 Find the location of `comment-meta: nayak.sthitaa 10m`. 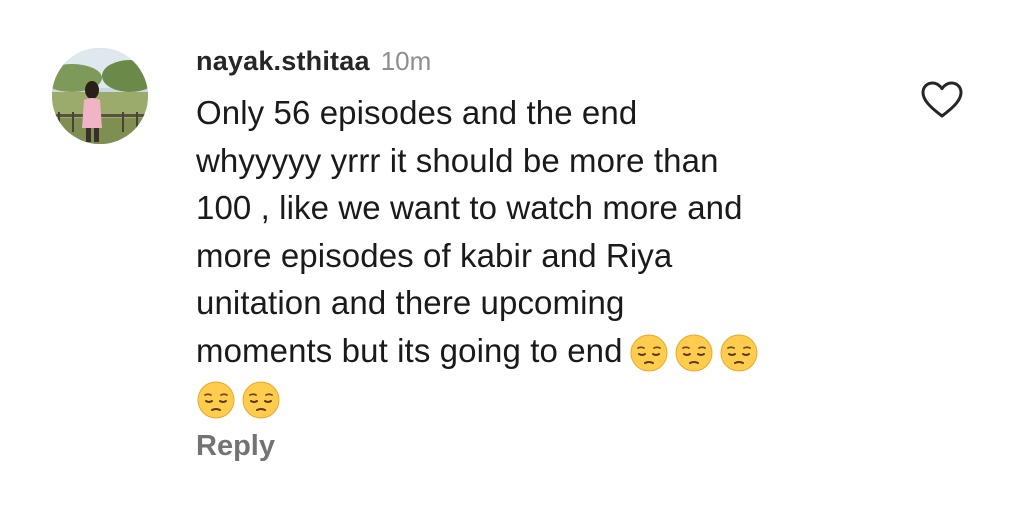

comment-meta: nayak.sthitaa 10m is located at coordinates (536, 66).